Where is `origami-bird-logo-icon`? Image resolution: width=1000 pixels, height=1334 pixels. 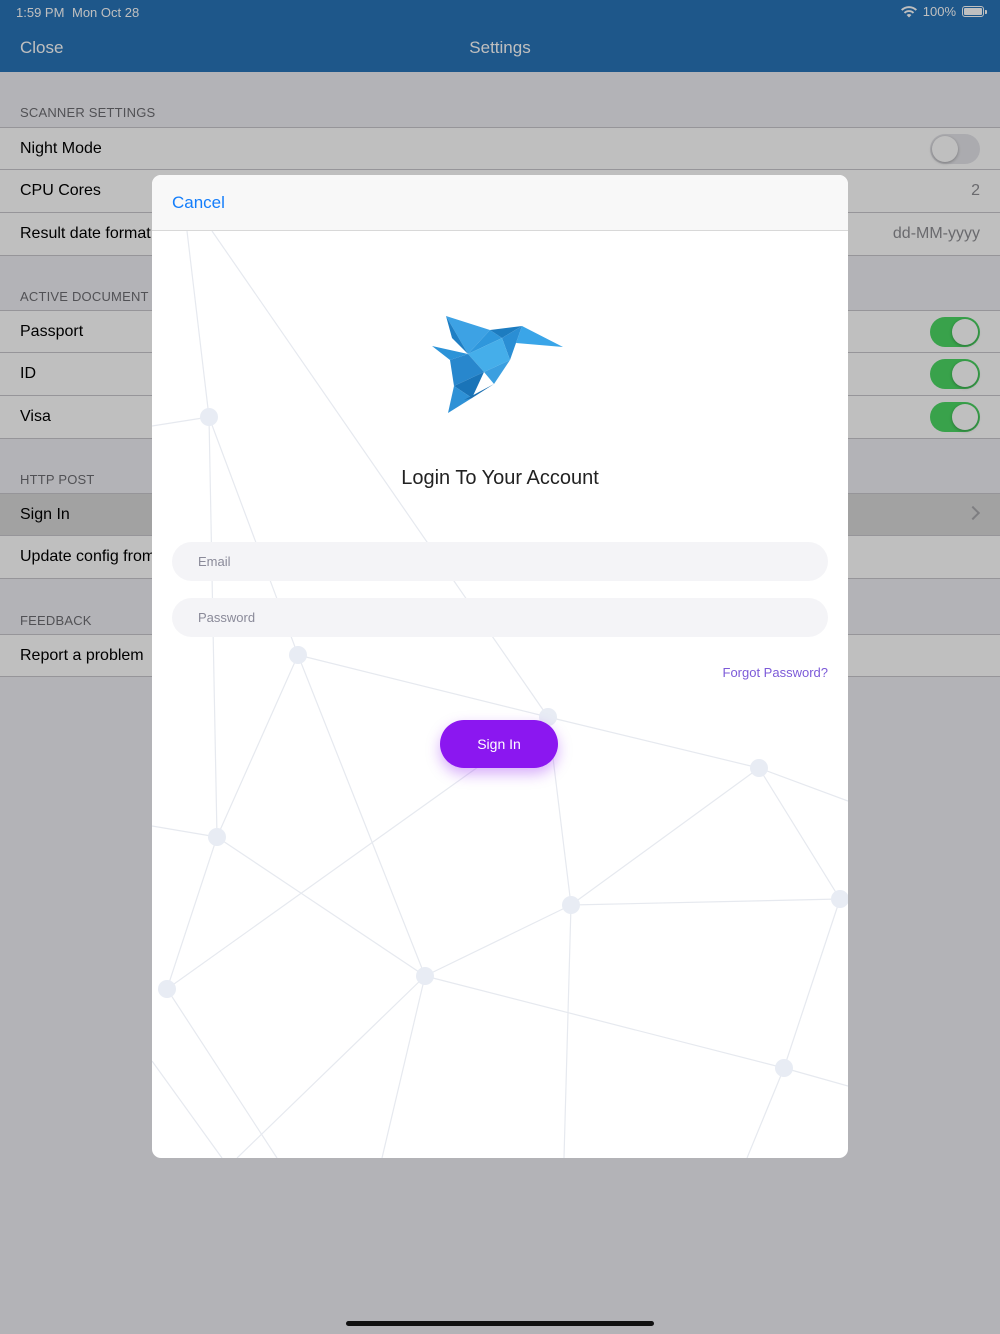 origami-bird-logo-icon is located at coordinates (497, 364).